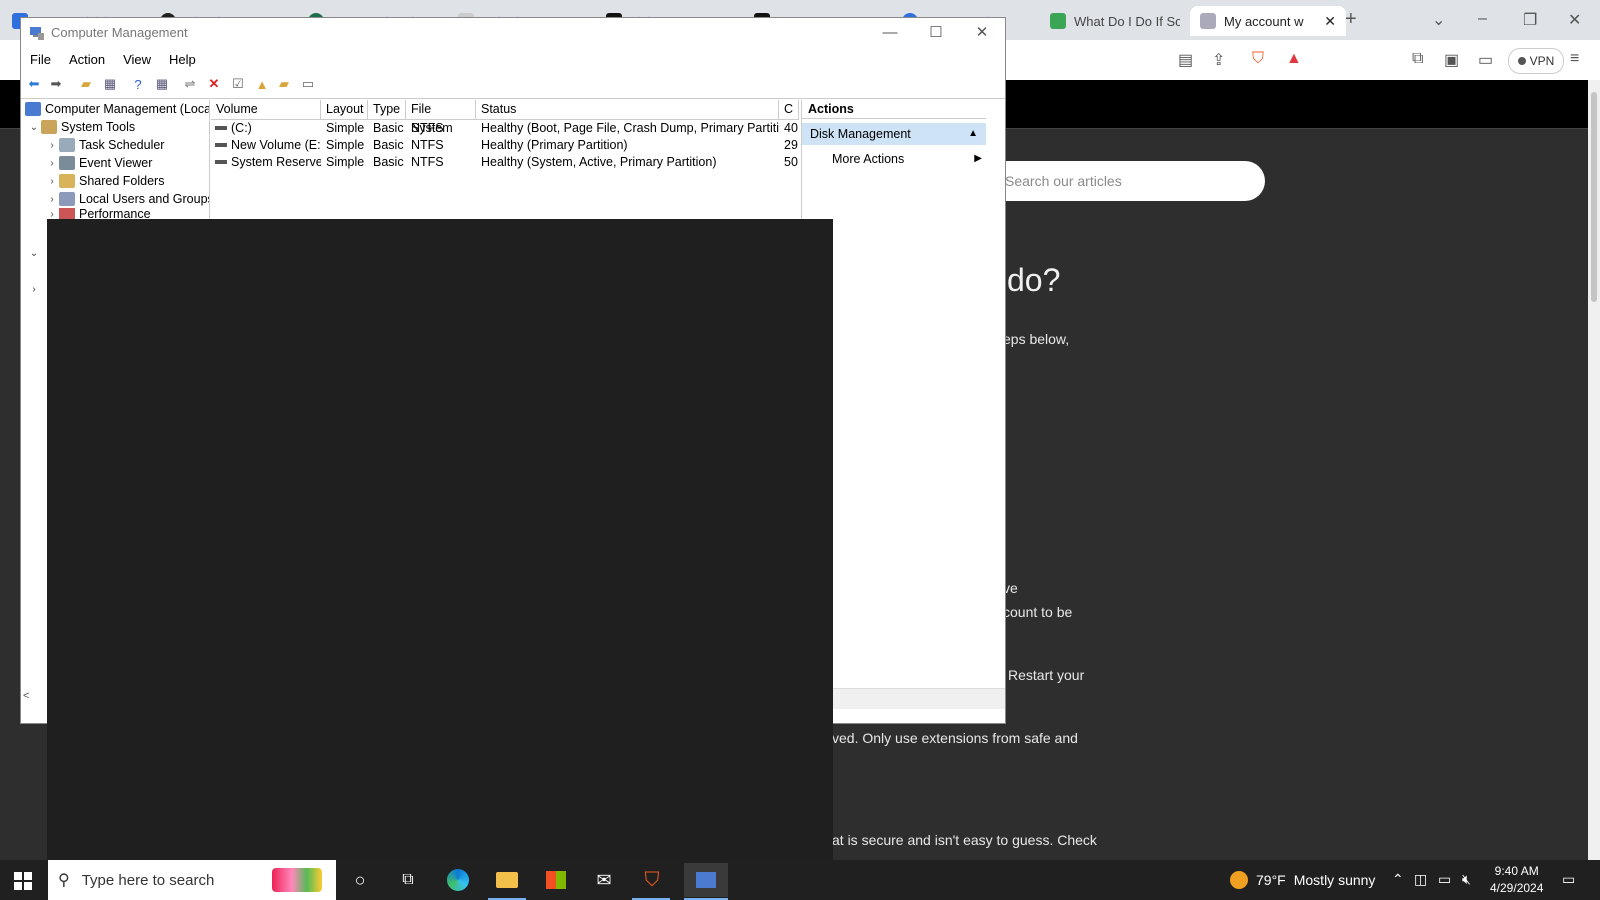 The height and width of the screenshot is (900, 1600). What do you see at coordinates (1536, 61) in the screenshot?
I see `vpn-button: VPN` at bounding box center [1536, 61].